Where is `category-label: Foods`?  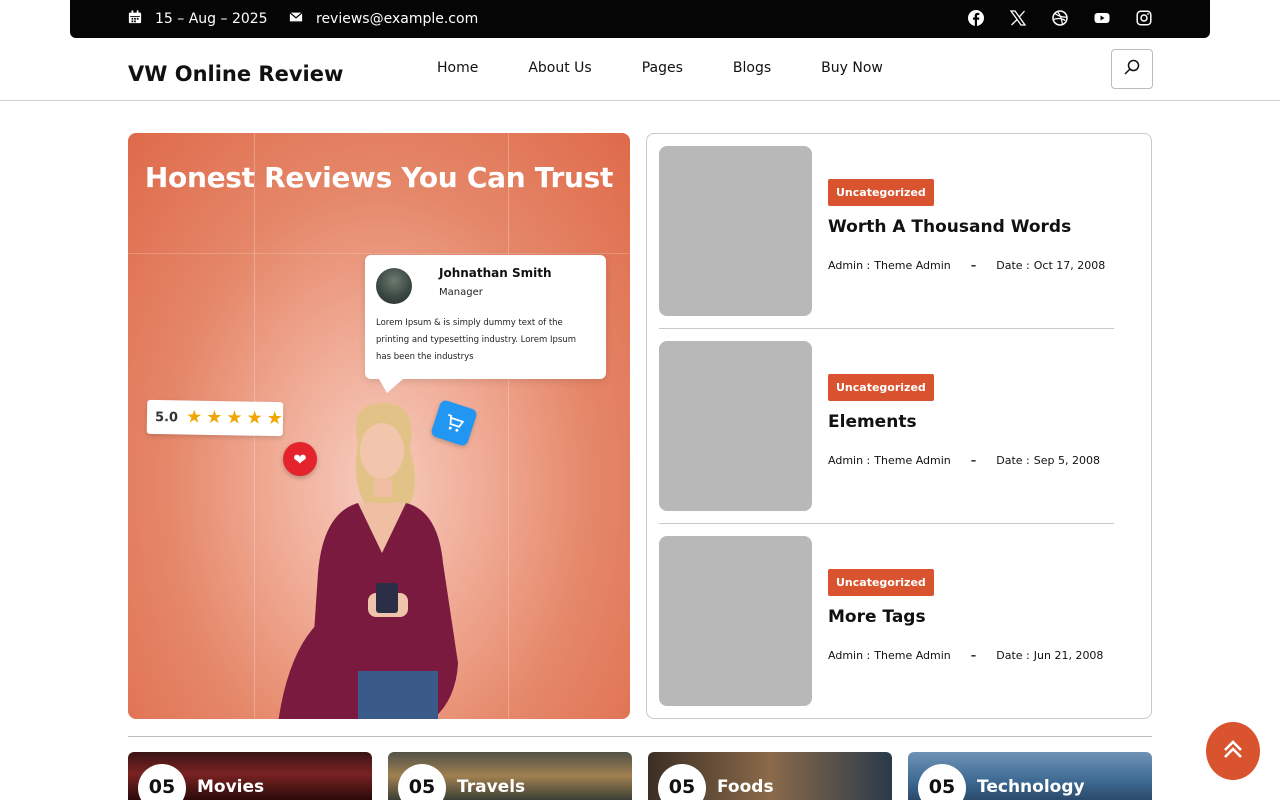 category-label: Foods is located at coordinates (745, 787).